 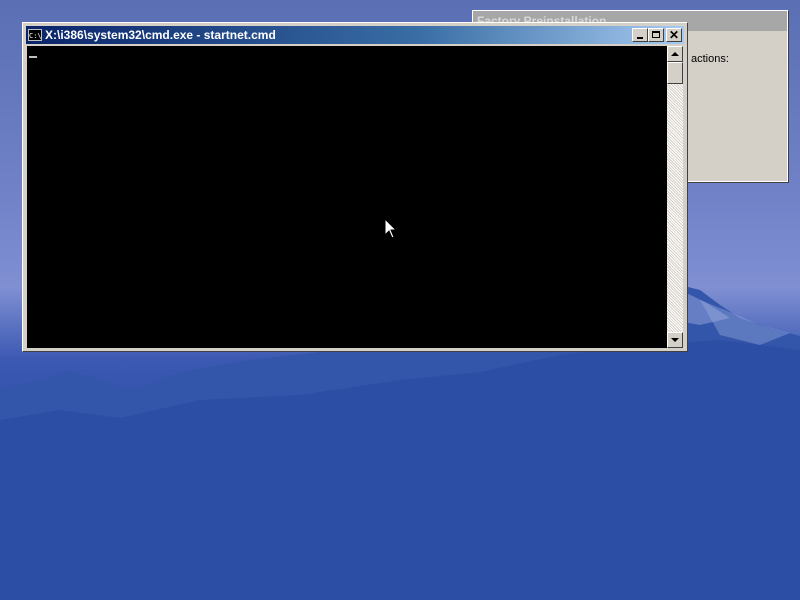 I want to click on scroll-up-arrow-icon, so click(x=675, y=54).